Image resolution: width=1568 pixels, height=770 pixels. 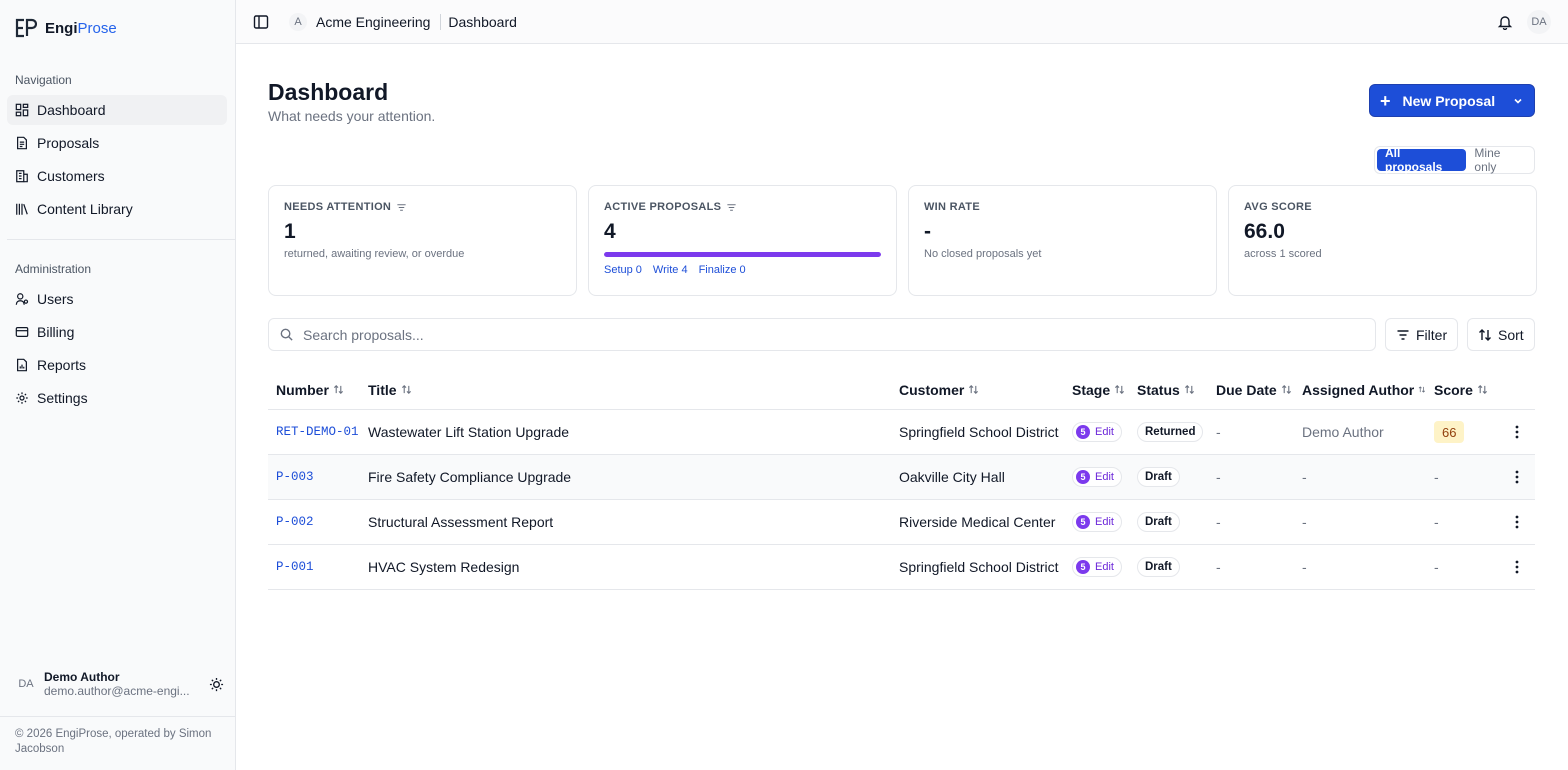 I want to click on stat-desc: returned, awaiting review, or overdue, so click(x=374, y=254).